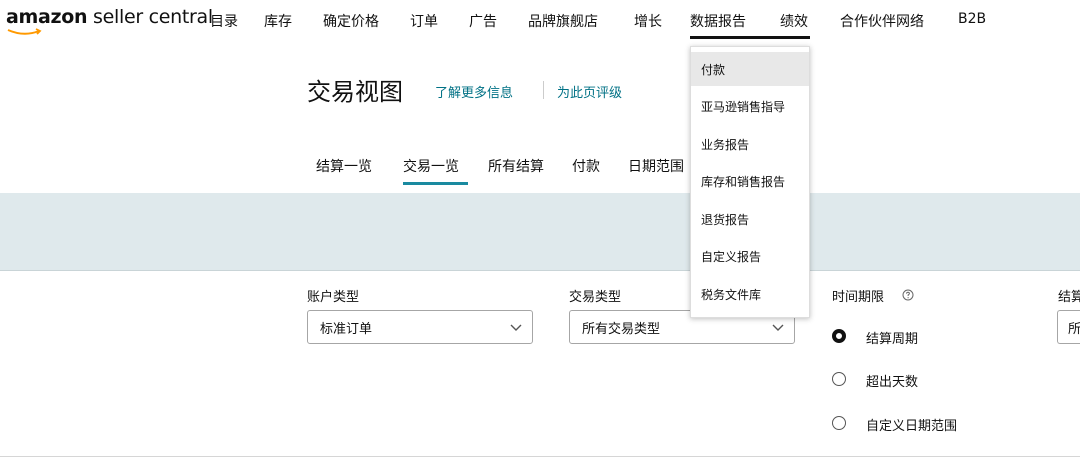 The image size is (1080, 470). I want to click on amazon-smile-icon, so click(24, 31).